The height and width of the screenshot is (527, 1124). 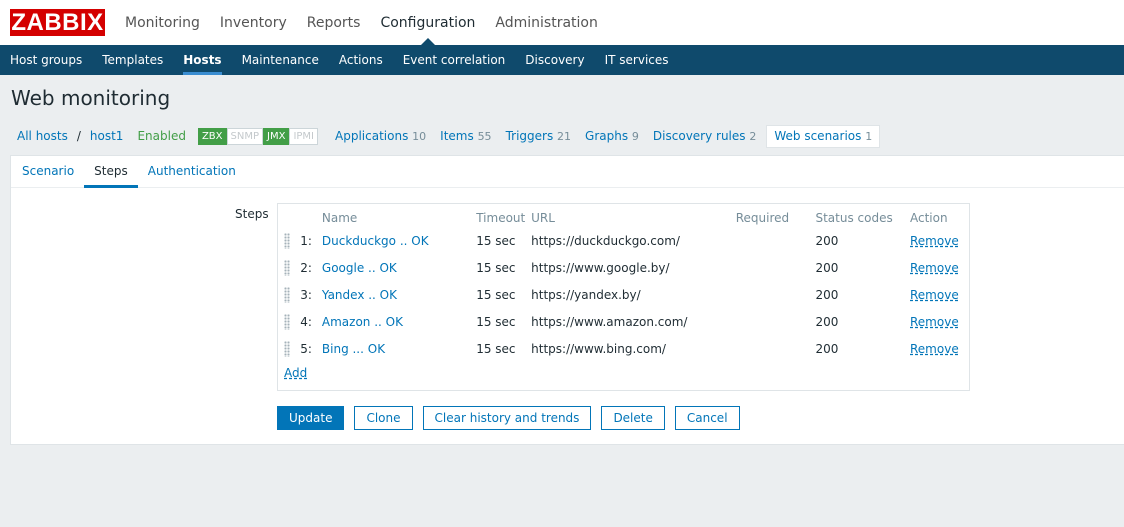 I want to click on graphs-label: Graphs, so click(x=607, y=135).